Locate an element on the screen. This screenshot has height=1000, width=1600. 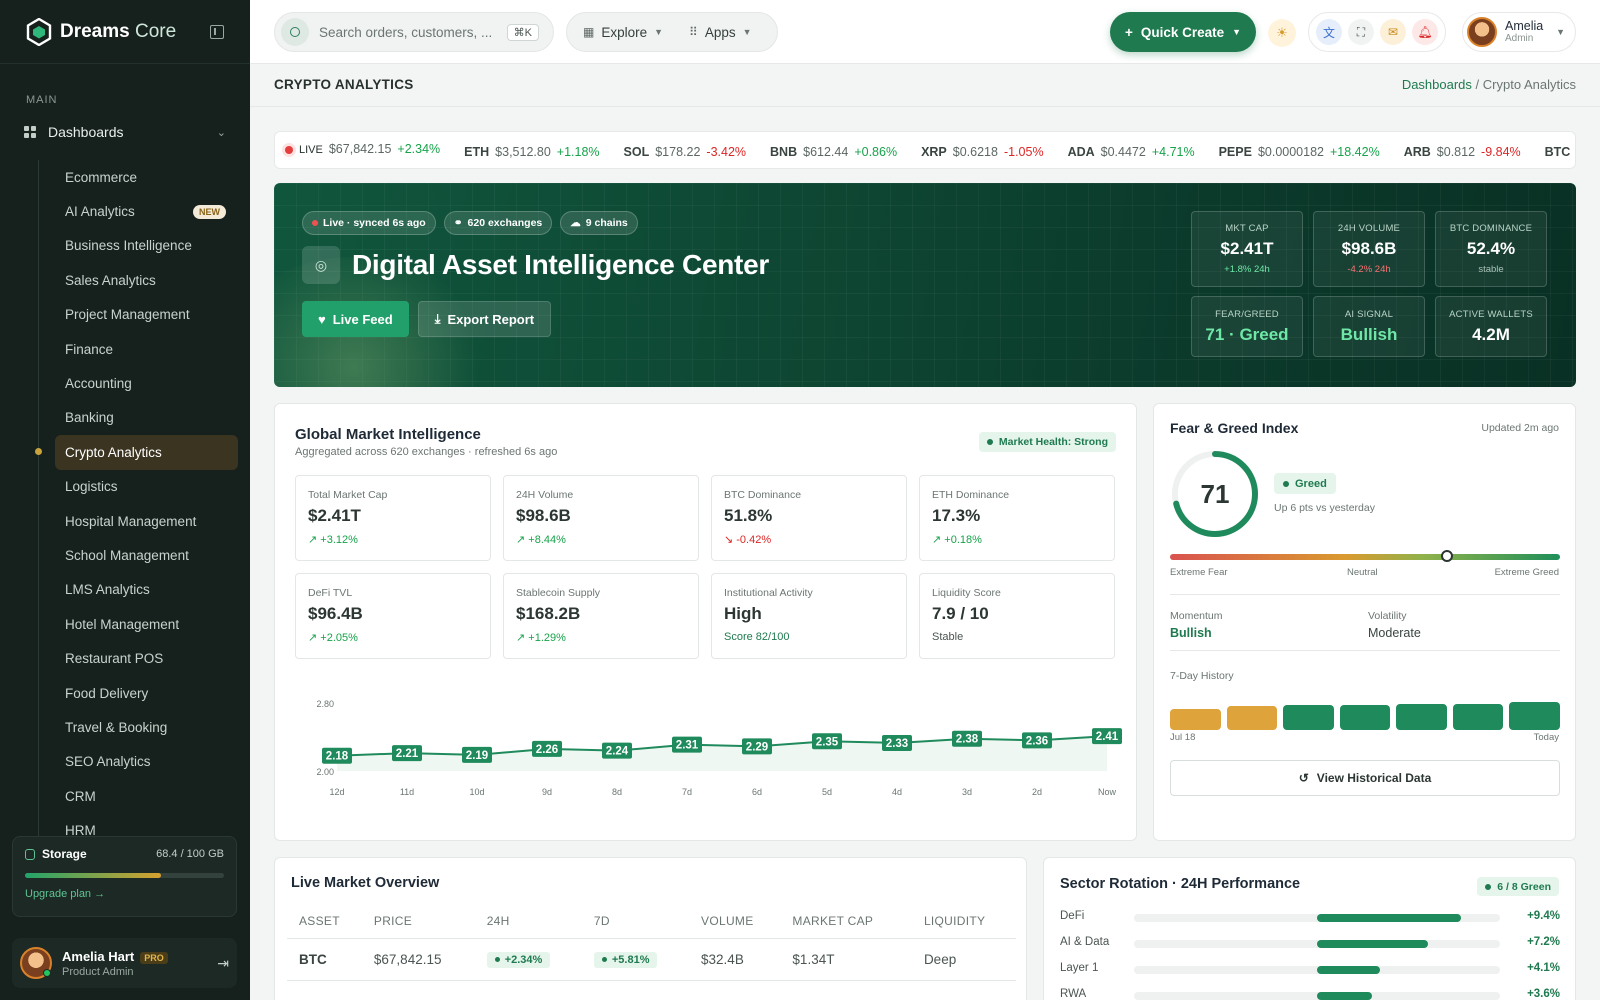
ticker-item: ETH $3,512.80 +1.18% is located at coordinates (531, 152).